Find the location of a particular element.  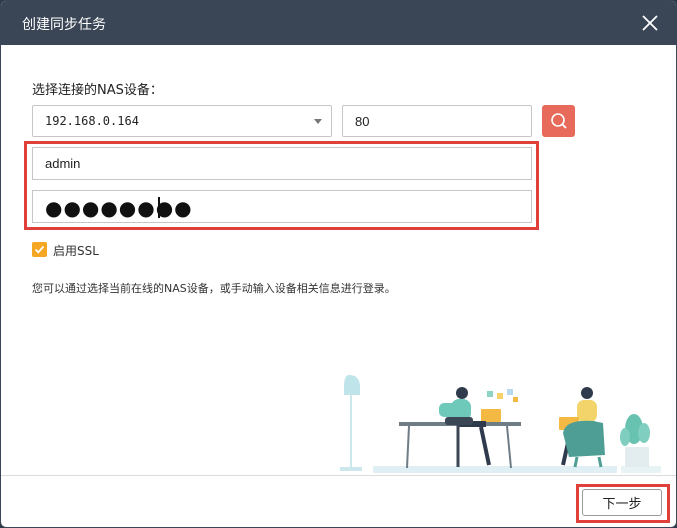

ssl-checkbox is located at coordinates (39, 249).